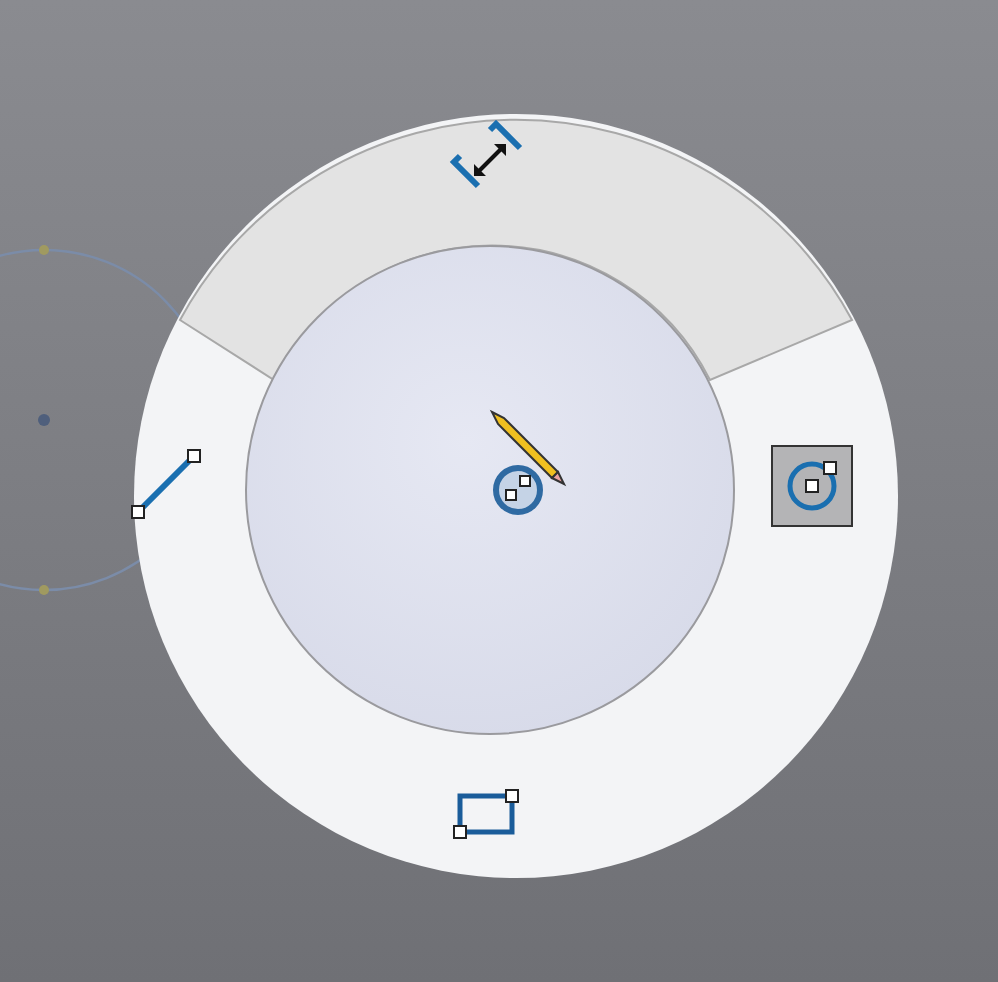 This screenshot has height=982, width=998. I want to click on circle-icon, so click(812, 486).